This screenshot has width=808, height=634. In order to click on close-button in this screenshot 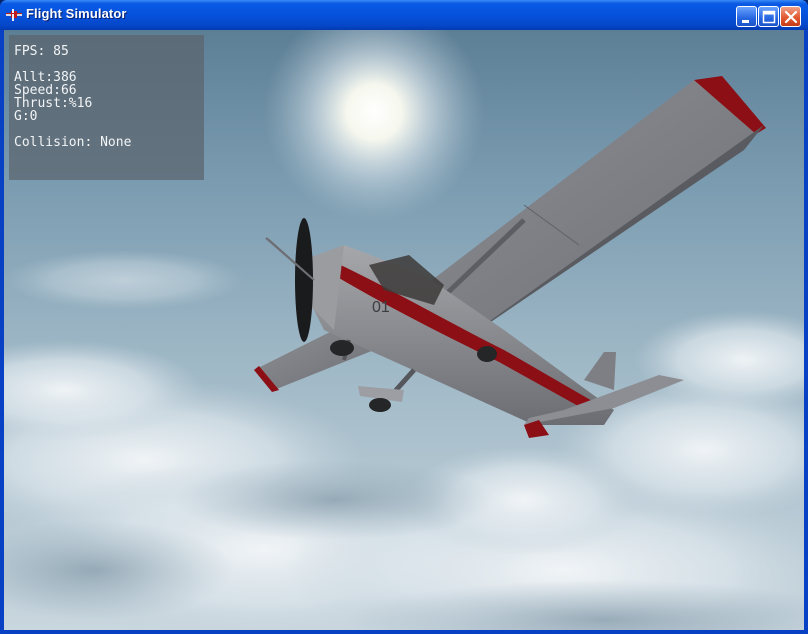, I will do `click(790, 16)`.